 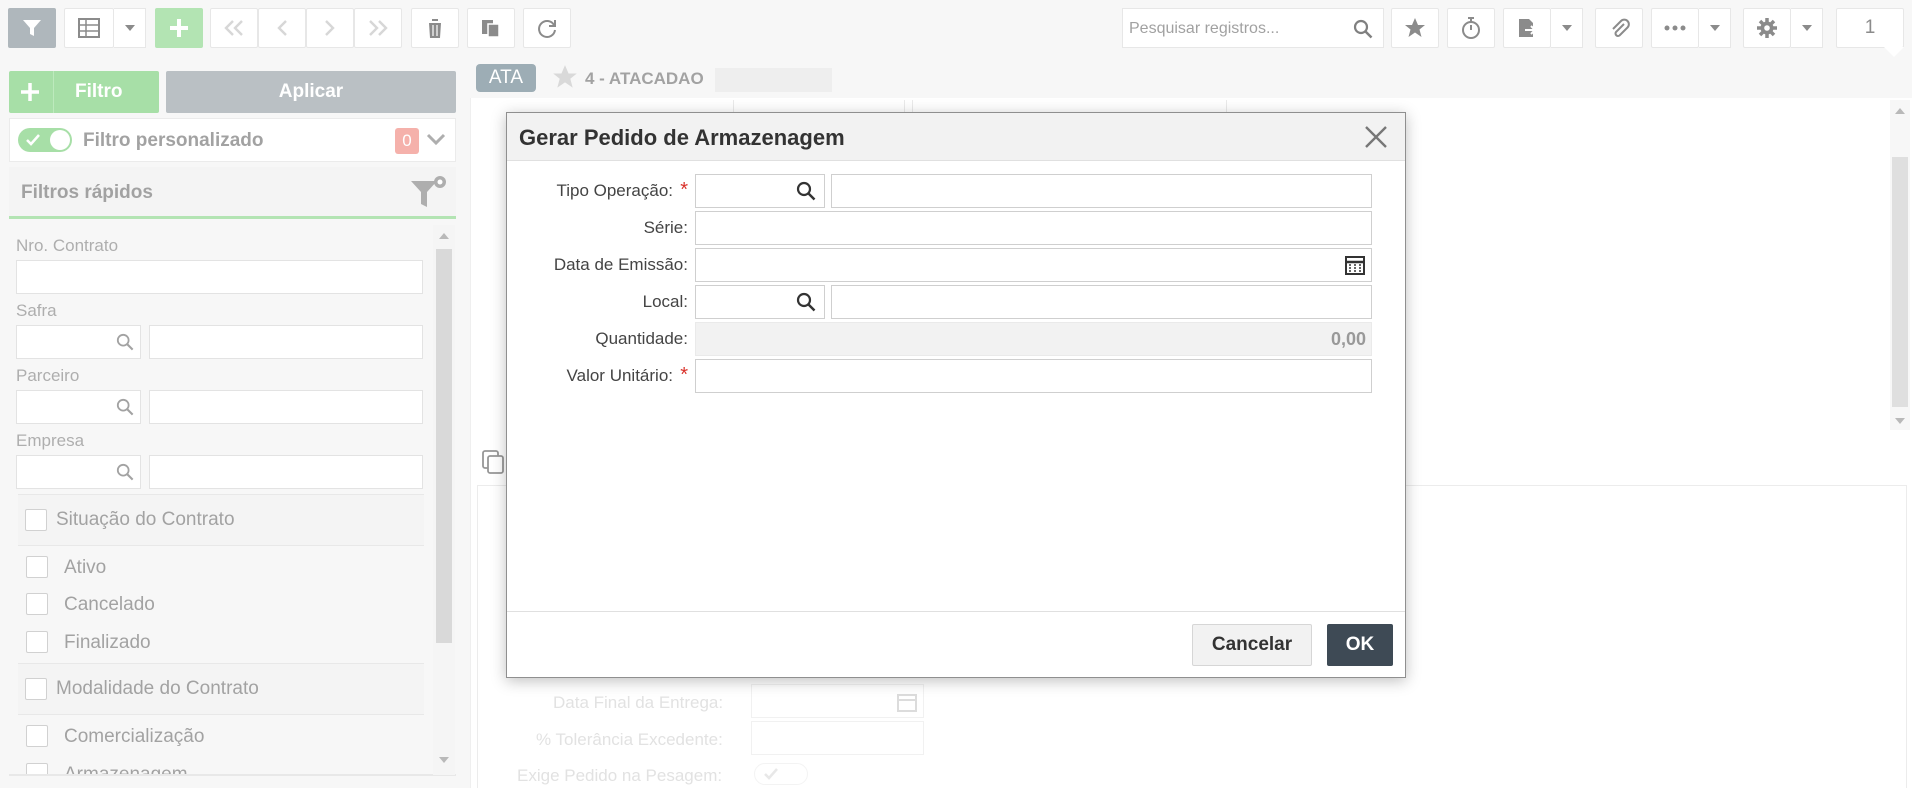 What do you see at coordinates (1101, 191) in the screenshot?
I see `tipo-operacao-description-input` at bounding box center [1101, 191].